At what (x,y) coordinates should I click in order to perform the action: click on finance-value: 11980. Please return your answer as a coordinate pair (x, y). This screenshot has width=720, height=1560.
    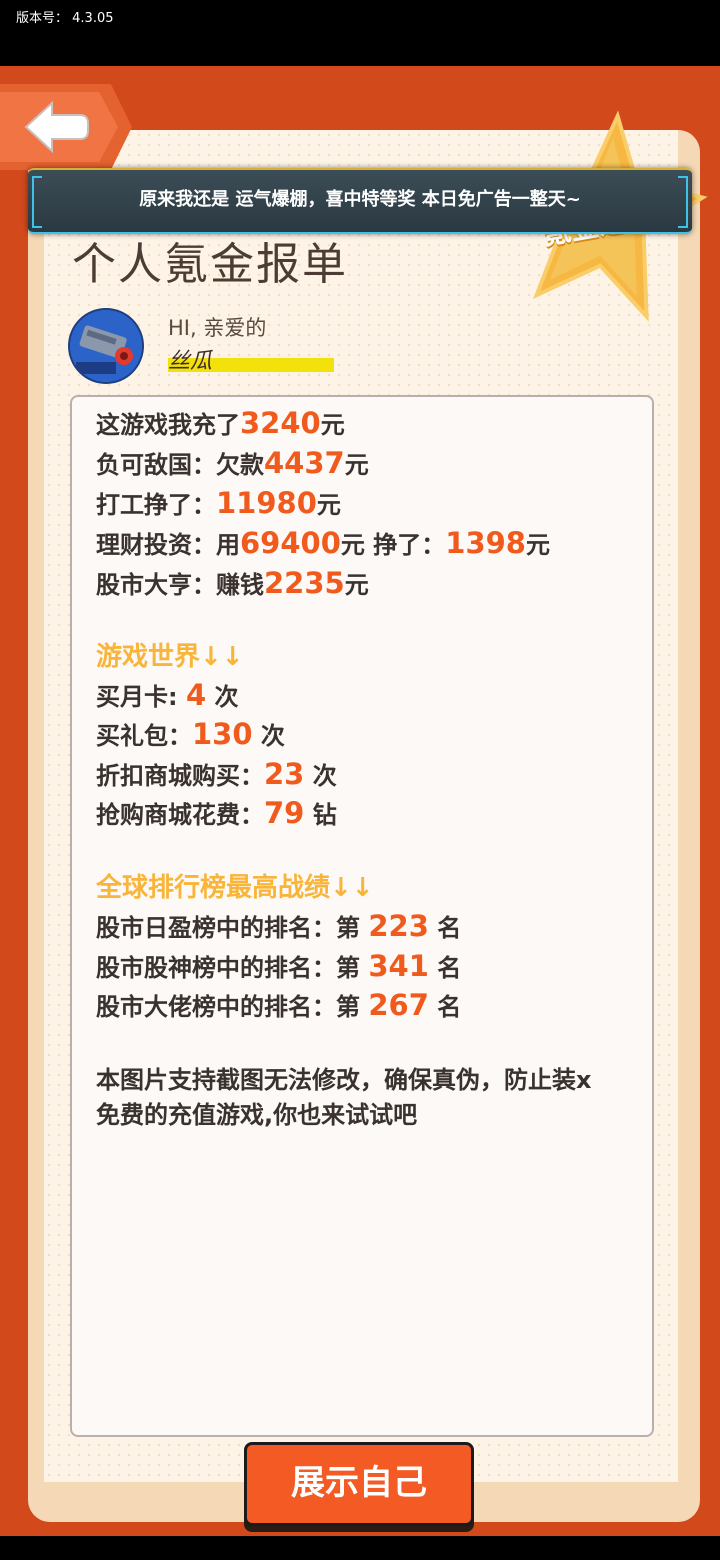
    Looking at the image, I should click on (266, 503).